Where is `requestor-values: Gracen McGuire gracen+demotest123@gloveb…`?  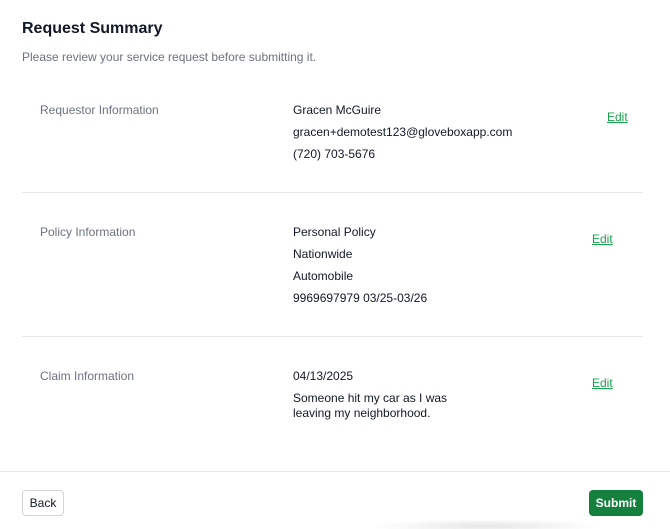 requestor-values: Gracen McGuire gracen+demotest123@gloveb… is located at coordinates (402, 136).